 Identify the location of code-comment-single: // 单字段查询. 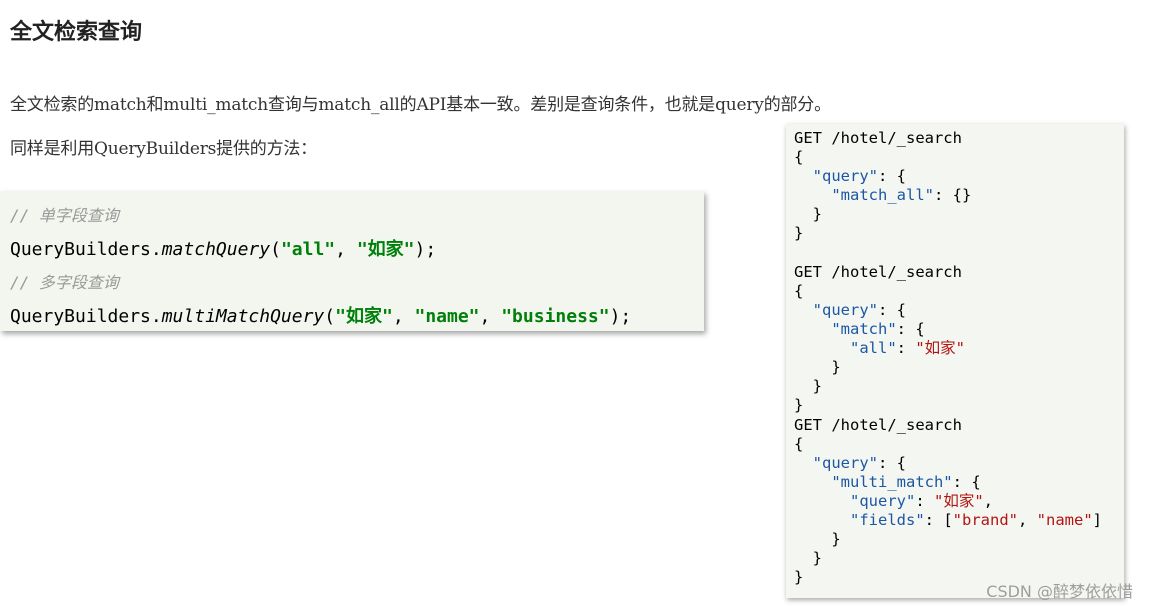
(64, 215).